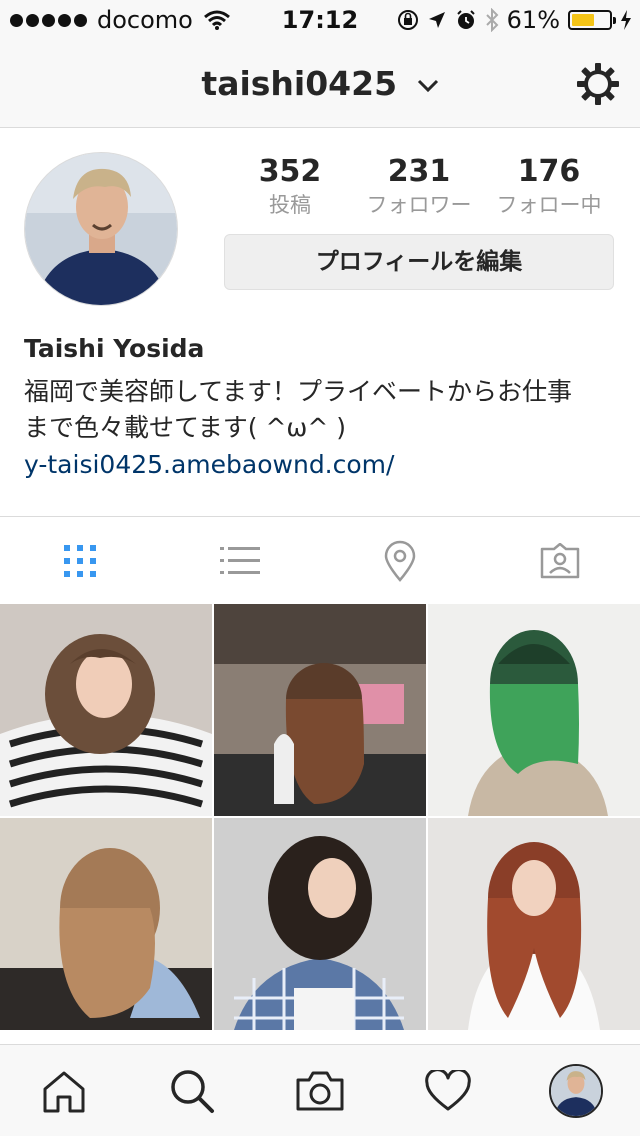 This screenshot has width=640, height=1136. I want to click on followers-count: 231, so click(419, 171).